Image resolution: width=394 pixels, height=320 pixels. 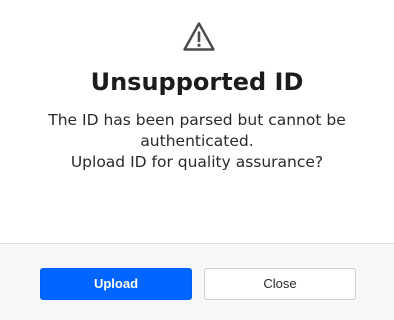 What do you see at coordinates (197, 82) in the screenshot?
I see `dialog-title: Unsupported ID` at bounding box center [197, 82].